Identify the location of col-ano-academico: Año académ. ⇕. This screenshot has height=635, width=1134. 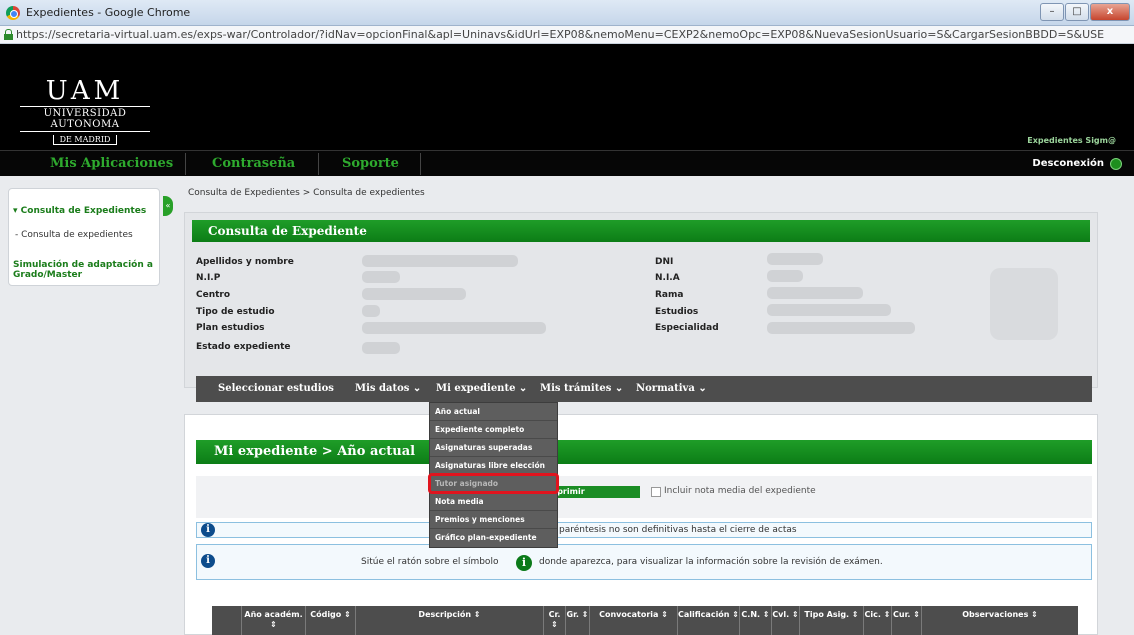
(274, 620).